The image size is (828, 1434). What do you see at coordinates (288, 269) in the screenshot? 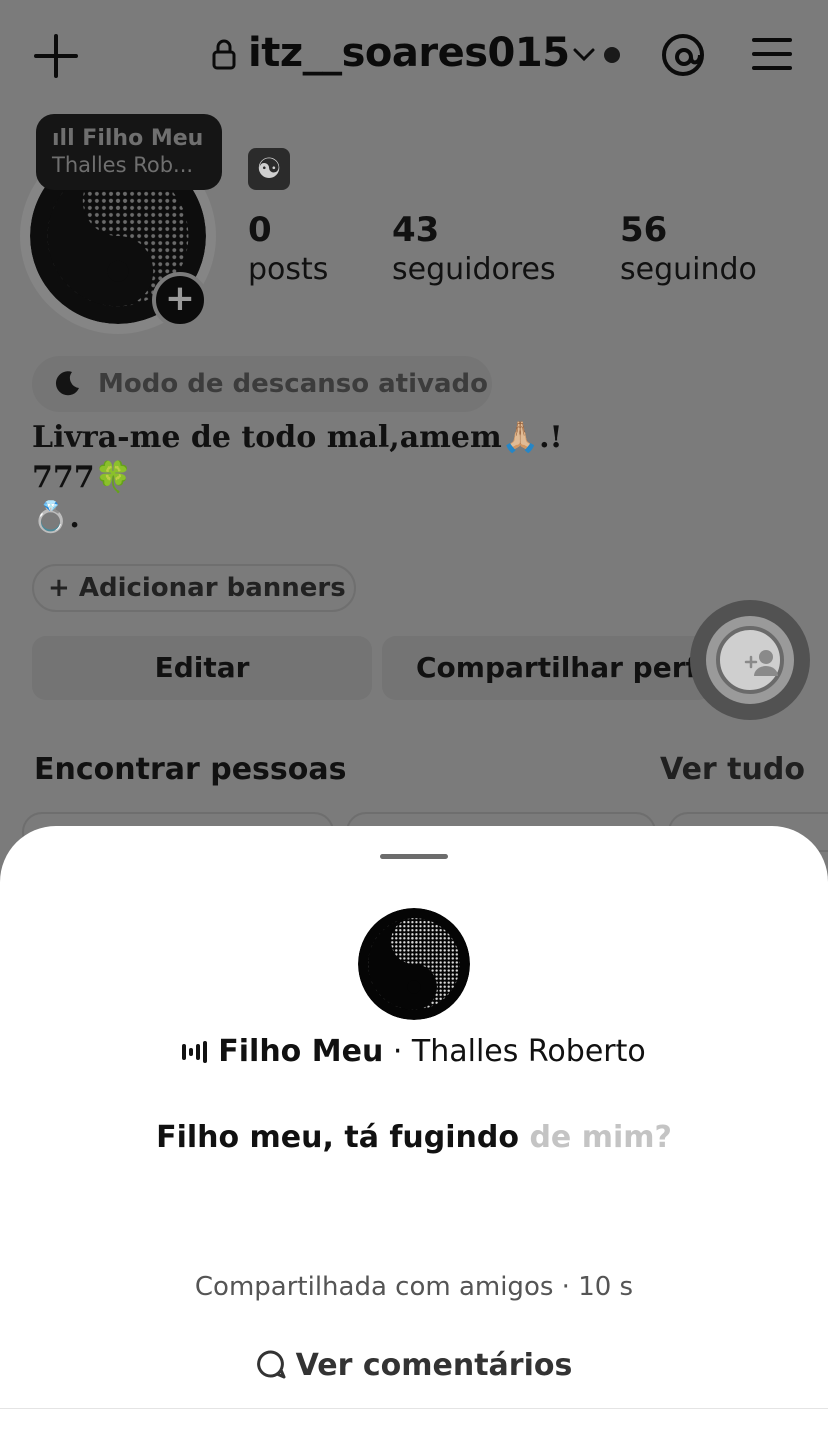
I see `stat-label: posts` at bounding box center [288, 269].